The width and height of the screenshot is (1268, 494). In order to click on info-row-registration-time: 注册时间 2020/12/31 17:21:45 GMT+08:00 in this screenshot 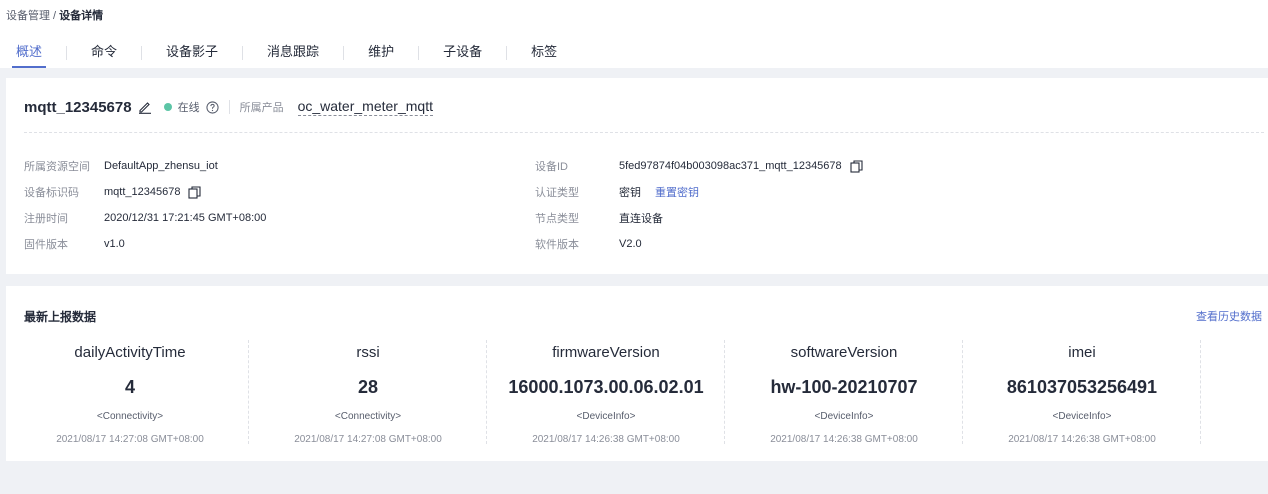, I will do `click(145, 218)`.